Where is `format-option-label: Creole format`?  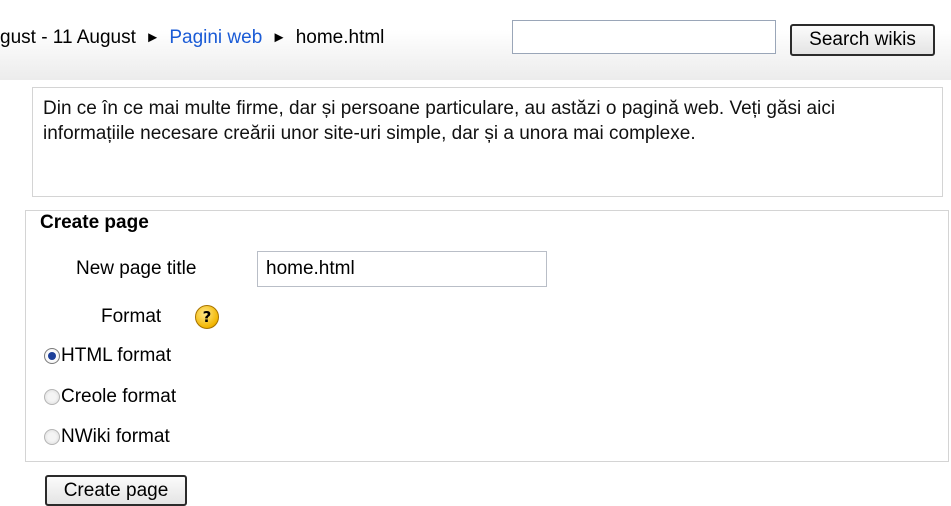 format-option-label: Creole format is located at coordinates (119, 396).